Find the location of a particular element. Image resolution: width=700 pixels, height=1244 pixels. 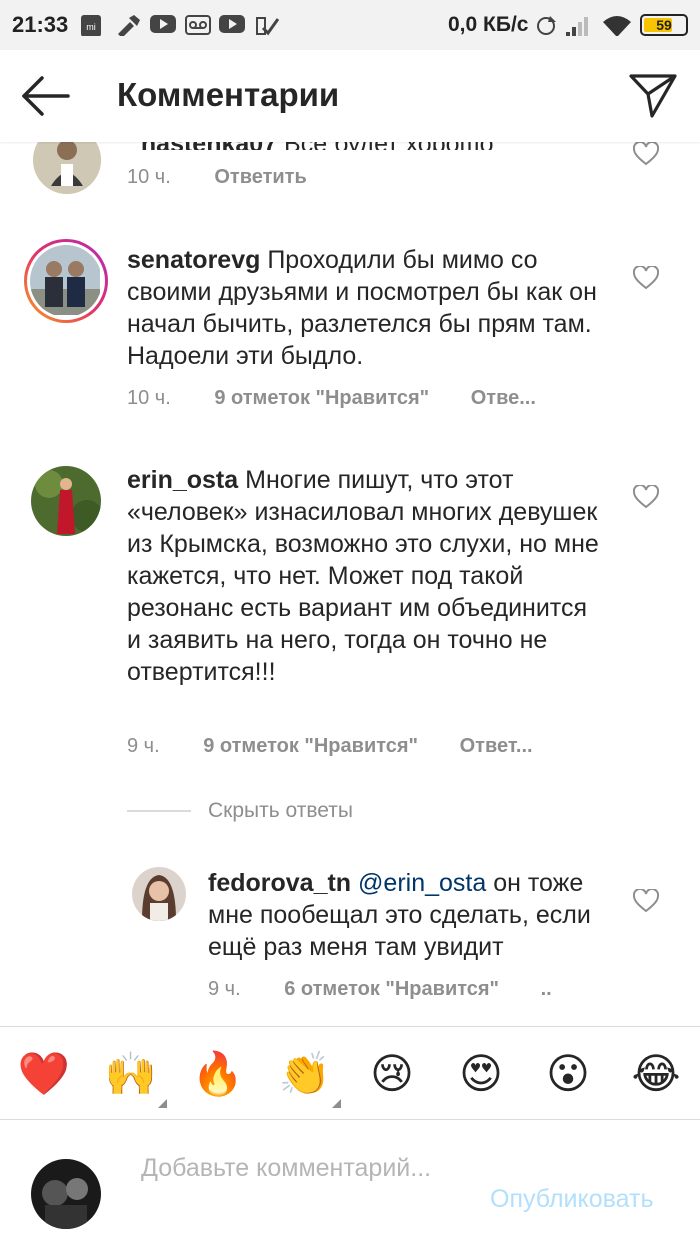

fire-emoji: 🔥 is located at coordinates (218, 1074).